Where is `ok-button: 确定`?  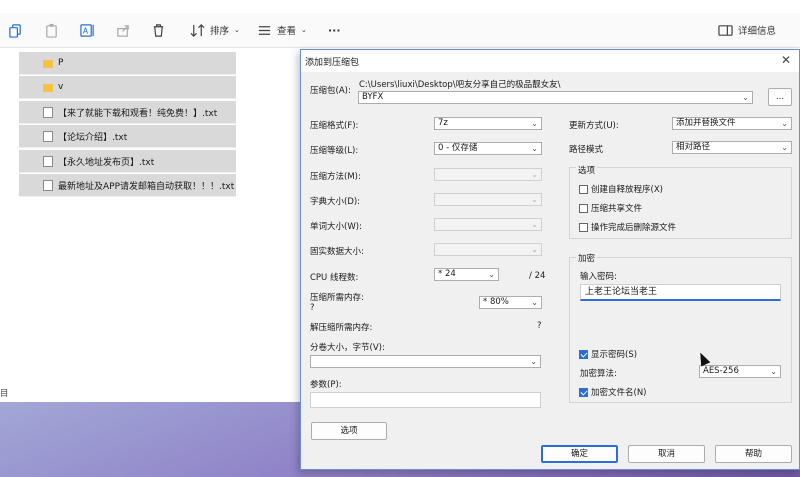 ok-button: 确定 is located at coordinates (579, 454).